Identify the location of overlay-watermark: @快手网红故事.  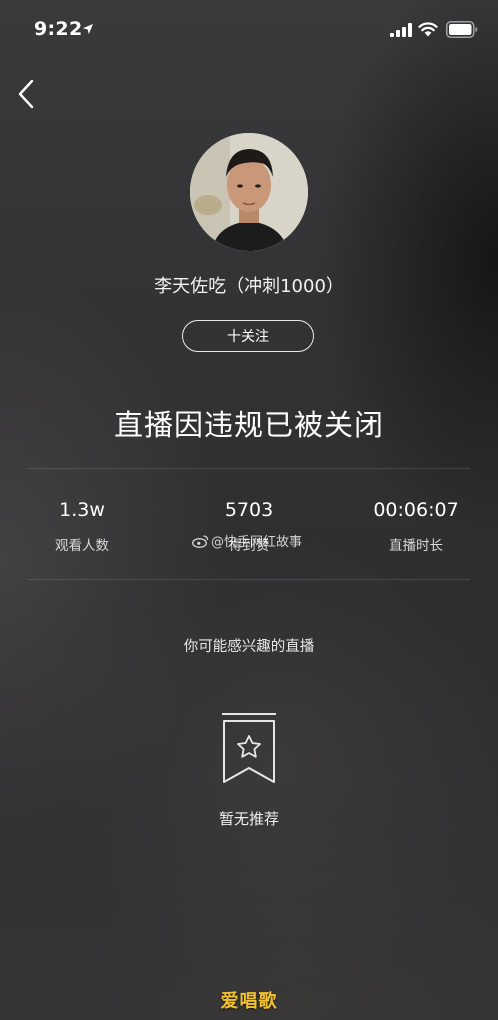
(247, 540).